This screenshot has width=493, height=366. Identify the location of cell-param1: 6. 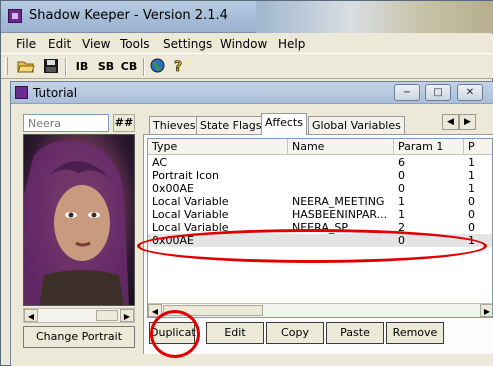
(401, 162).